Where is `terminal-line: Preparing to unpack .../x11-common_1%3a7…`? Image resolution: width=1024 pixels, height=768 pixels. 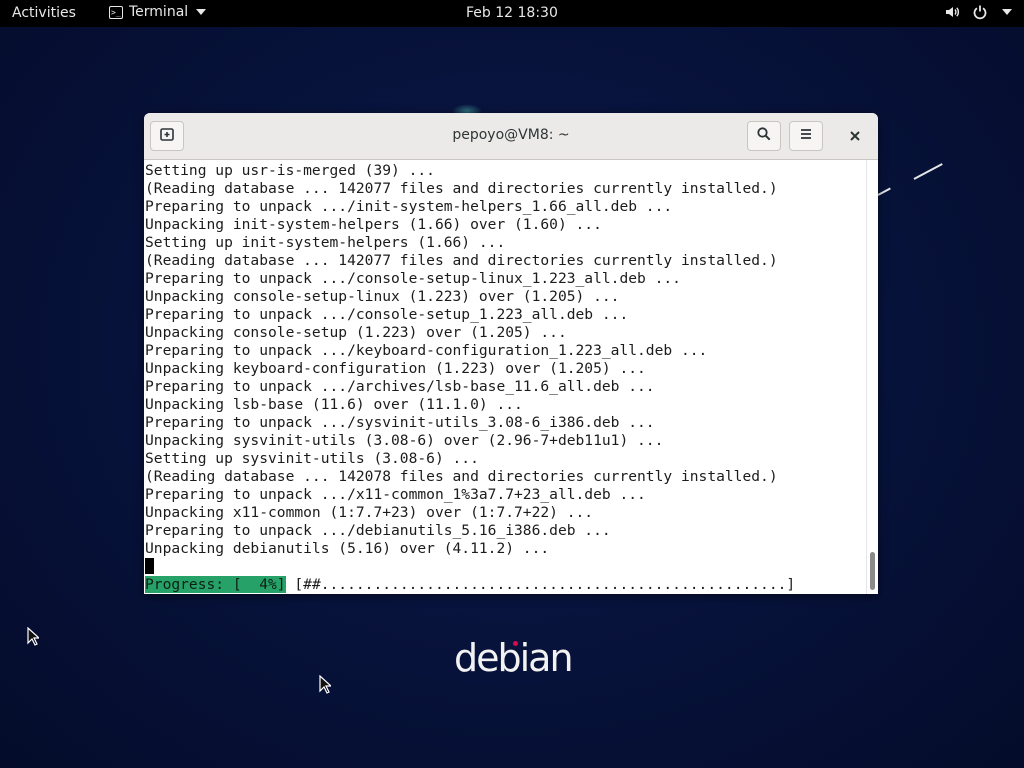
terminal-line: Preparing to unpack .../x11-common_1%3a7… is located at coordinates (395, 494).